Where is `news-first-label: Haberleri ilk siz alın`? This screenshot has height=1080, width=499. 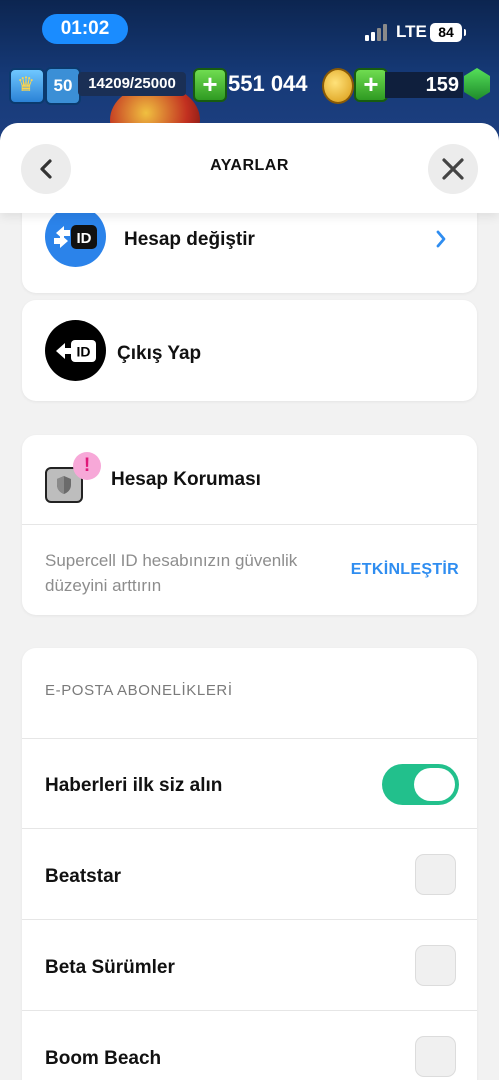 news-first-label: Haberleri ilk siz alın is located at coordinates (134, 785).